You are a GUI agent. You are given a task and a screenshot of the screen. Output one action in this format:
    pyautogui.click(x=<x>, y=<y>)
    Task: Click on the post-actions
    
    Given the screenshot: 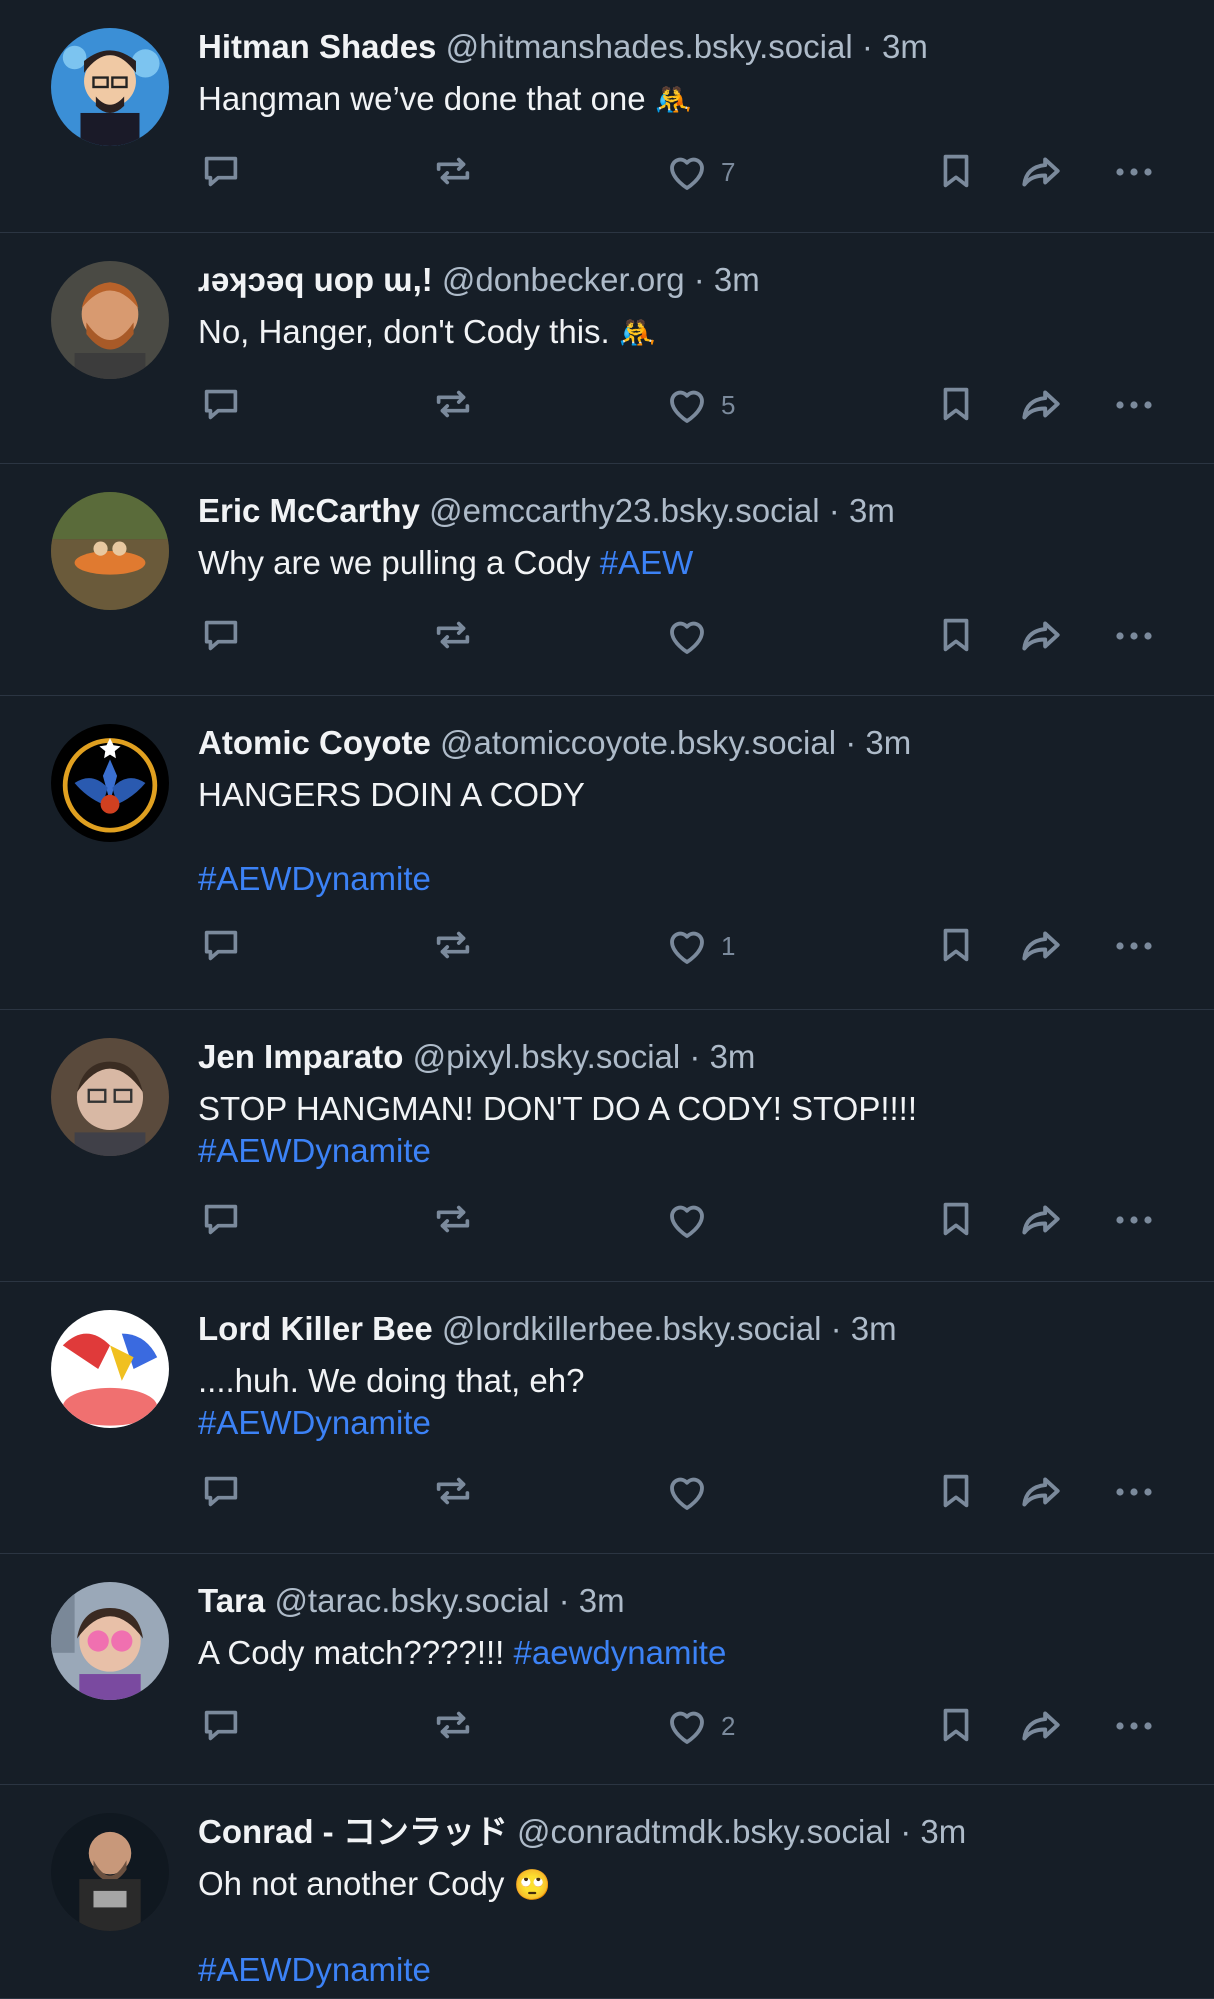 What is the action you would take?
    pyautogui.click(x=706, y=637)
    